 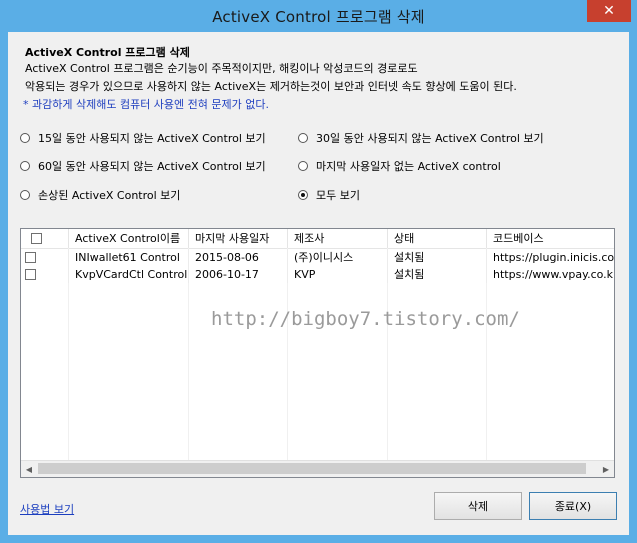 What do you see at coordinates (550, 274) in the screenshot?
I see `cell-codebase: https://www.vpay.co.kr` at bounding box center [550, 274].